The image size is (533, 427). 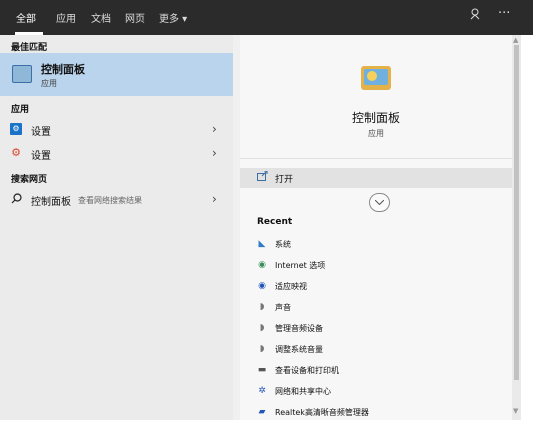 What do you see at coordinates (26, 17) in the screenshot?
I see `tab-all: 全部` at bounding box center [26, 17].